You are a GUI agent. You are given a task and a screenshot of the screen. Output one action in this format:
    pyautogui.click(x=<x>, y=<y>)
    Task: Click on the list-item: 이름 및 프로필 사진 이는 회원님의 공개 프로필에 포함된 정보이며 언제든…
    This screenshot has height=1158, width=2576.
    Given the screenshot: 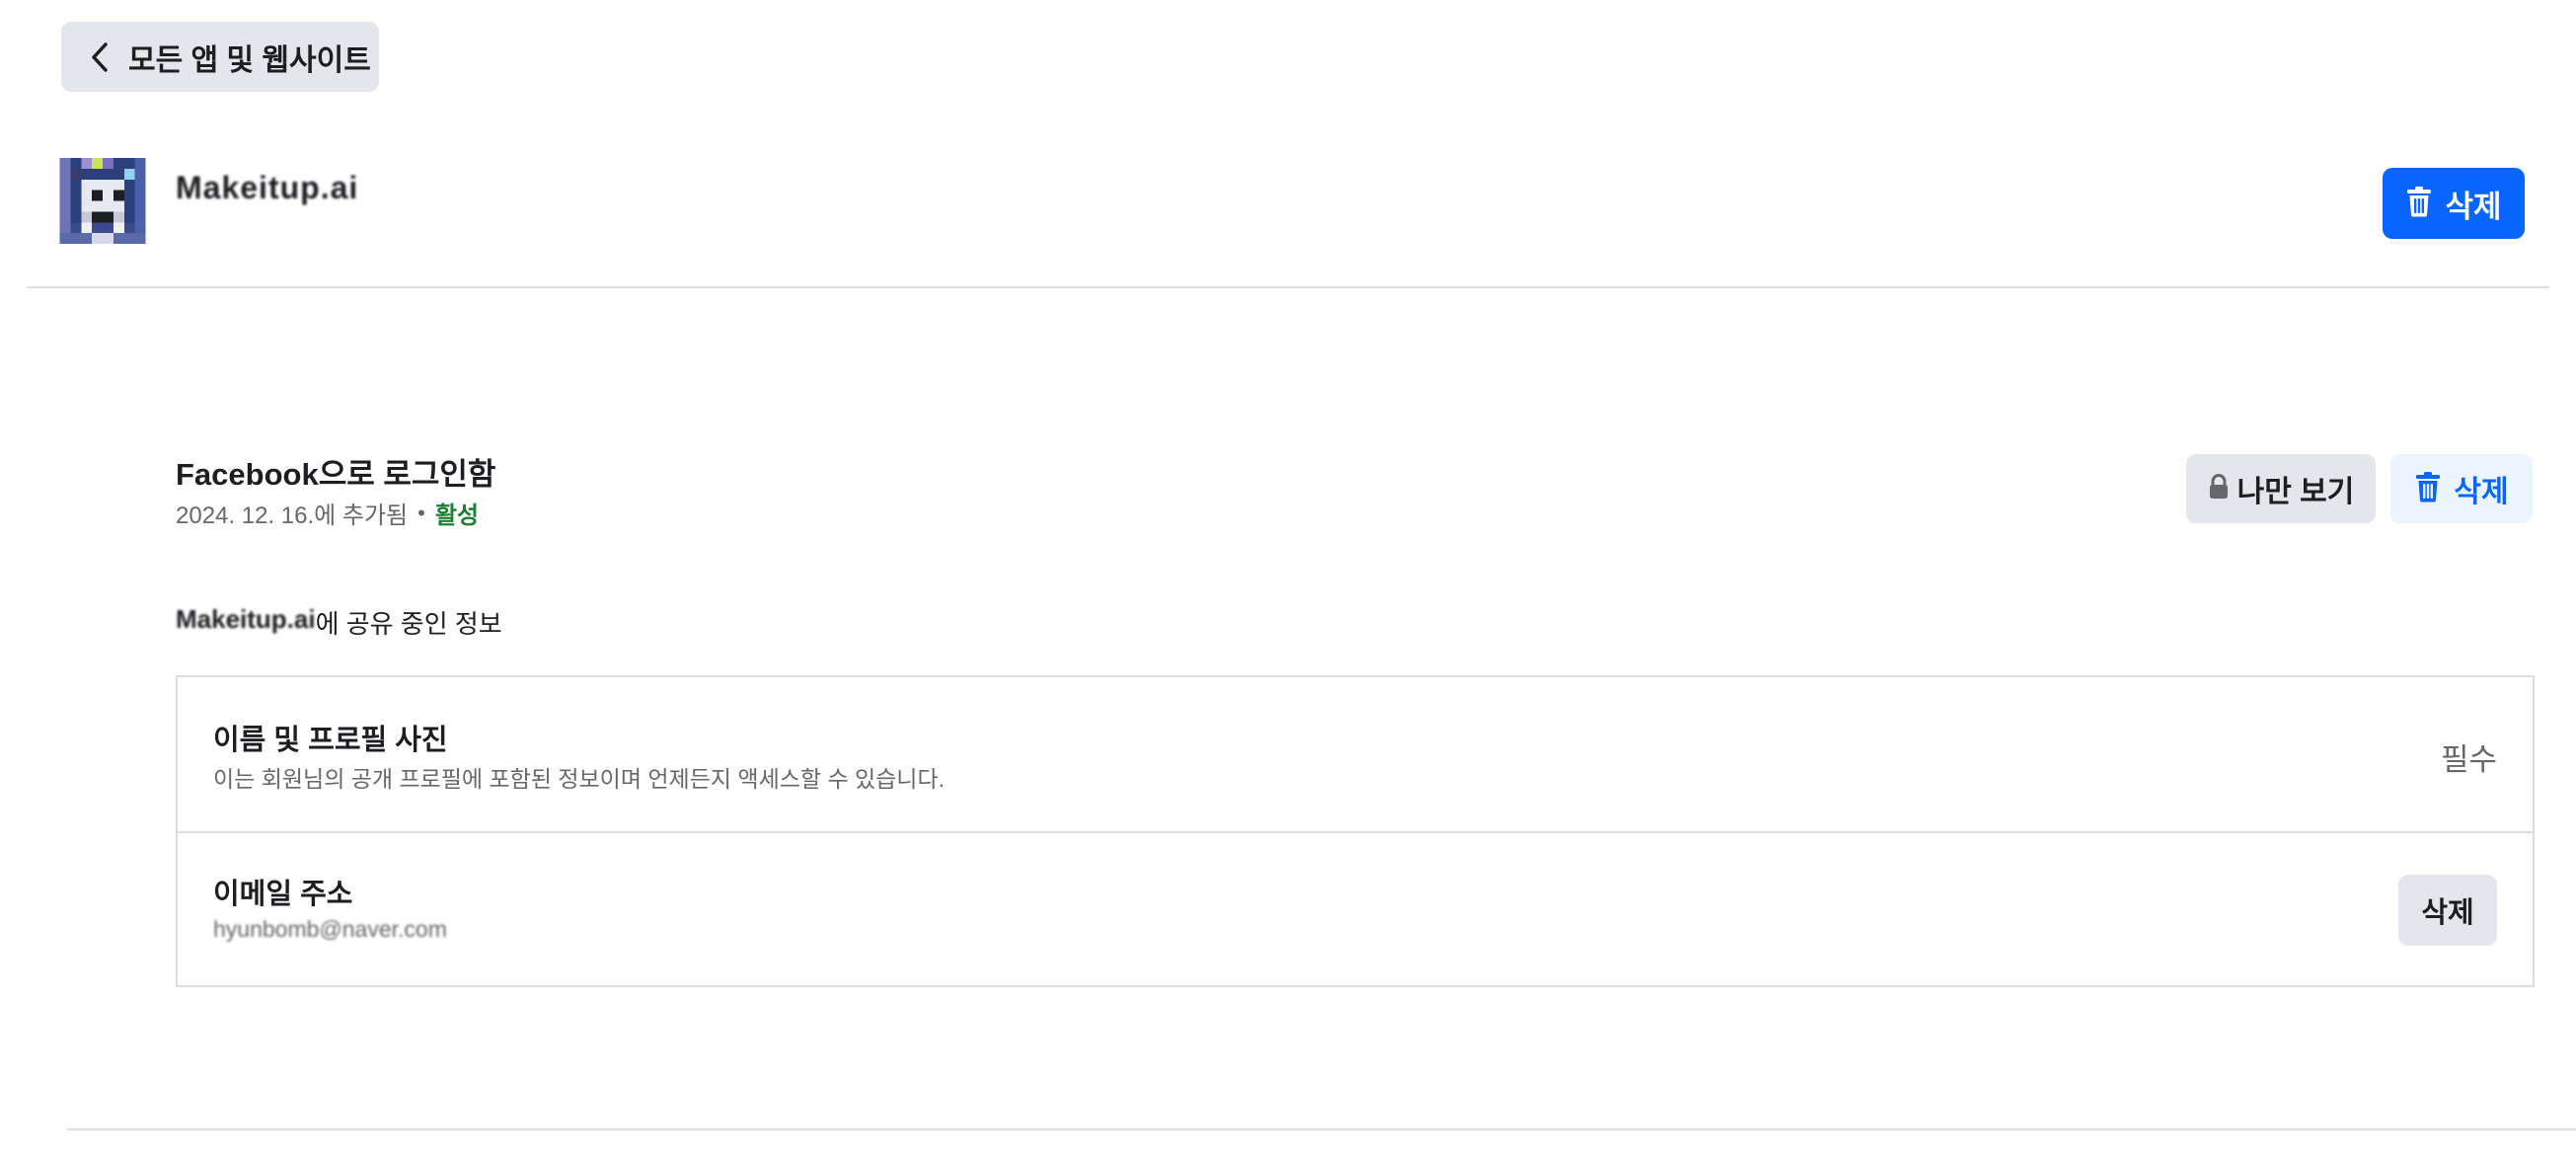 What is the action you would take?
    pyautogui.click(x=1355, y=755)
    